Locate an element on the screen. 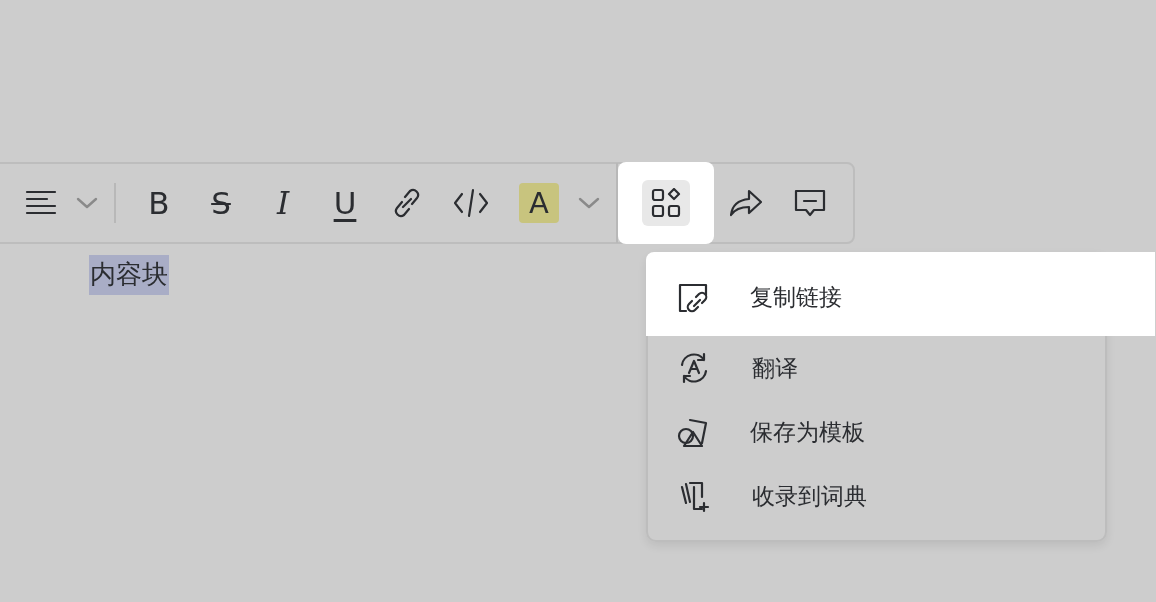 The image size is (1156, 602). menu-item: 复制链接 is located at coordinates (900, 294).